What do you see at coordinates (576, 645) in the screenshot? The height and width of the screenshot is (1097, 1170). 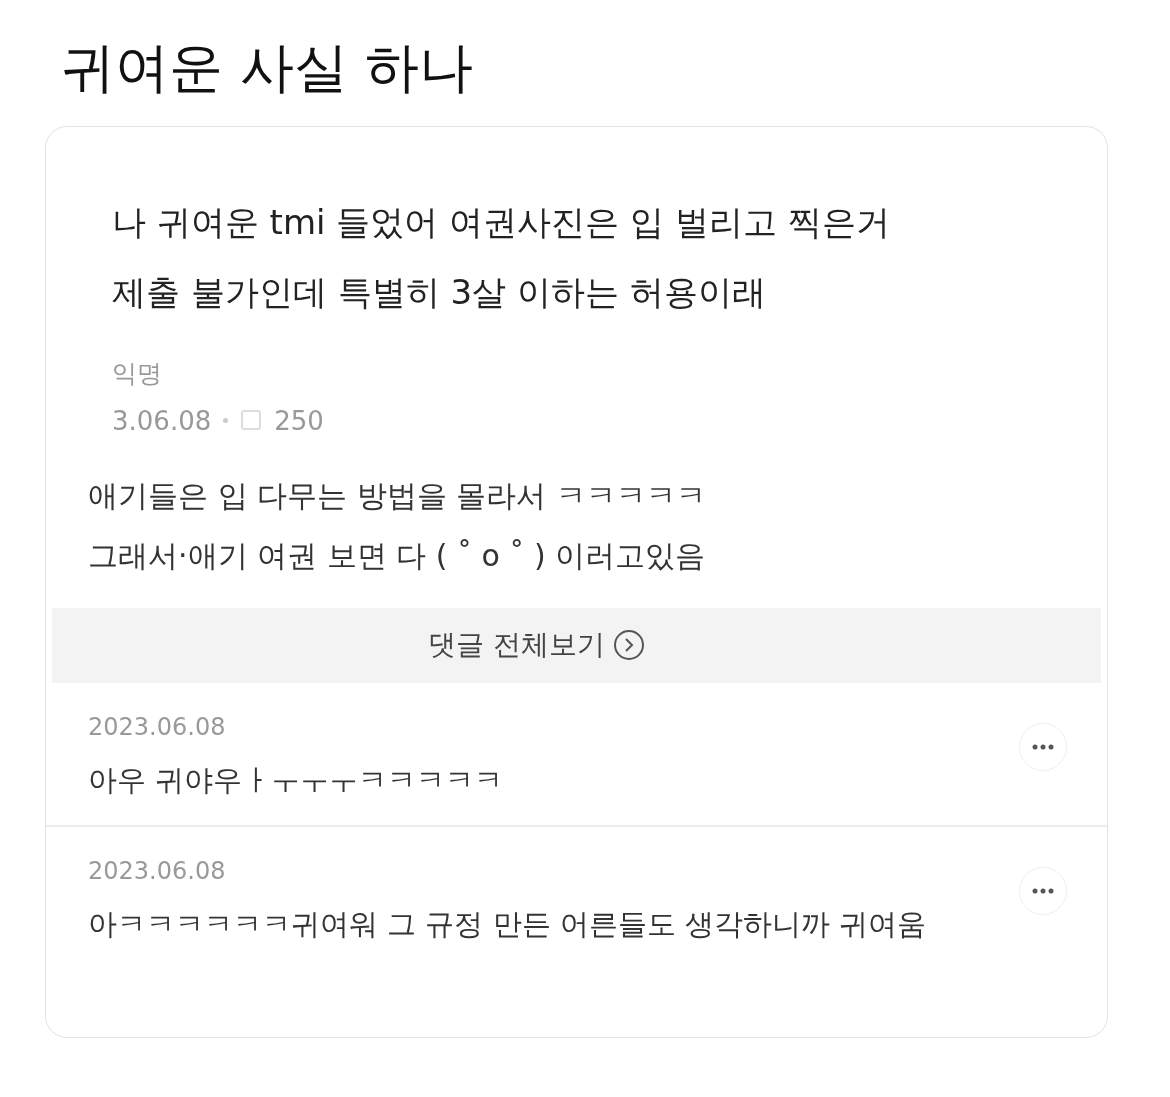 I see `view-all-comments-button: 댓글 전체보기` at bounding box center [576, 645].